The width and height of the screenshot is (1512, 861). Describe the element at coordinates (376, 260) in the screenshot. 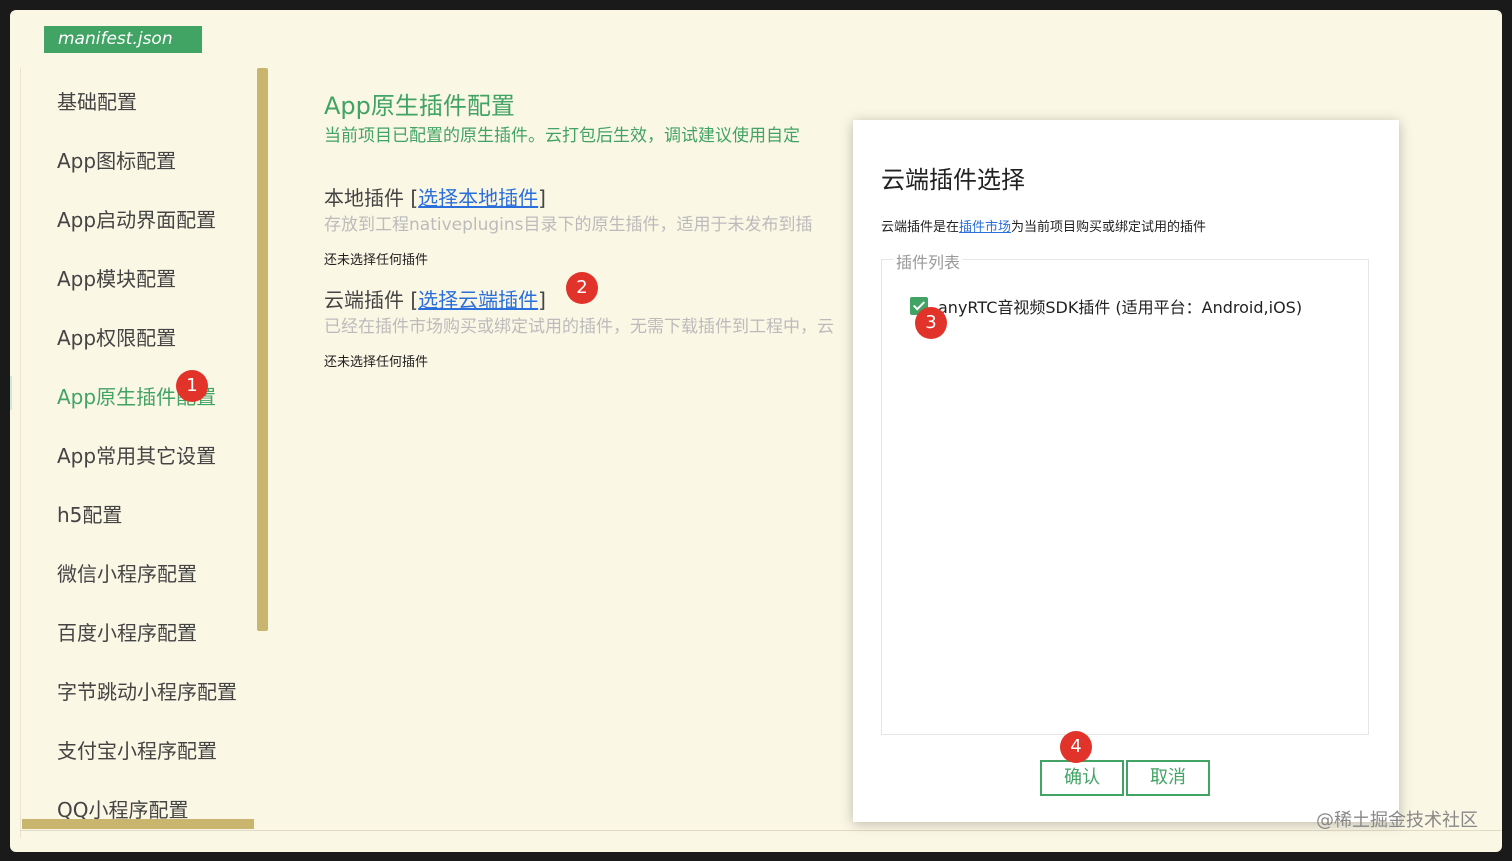

I see `local-plugins-empty: 还未选择任何插件` at that location.